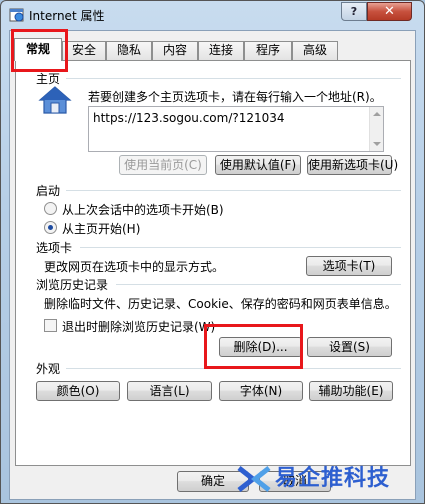  Describe the element at coordinates (377, 144) in the screenshot. I see `scroll-down-arrow-icon` at that location.